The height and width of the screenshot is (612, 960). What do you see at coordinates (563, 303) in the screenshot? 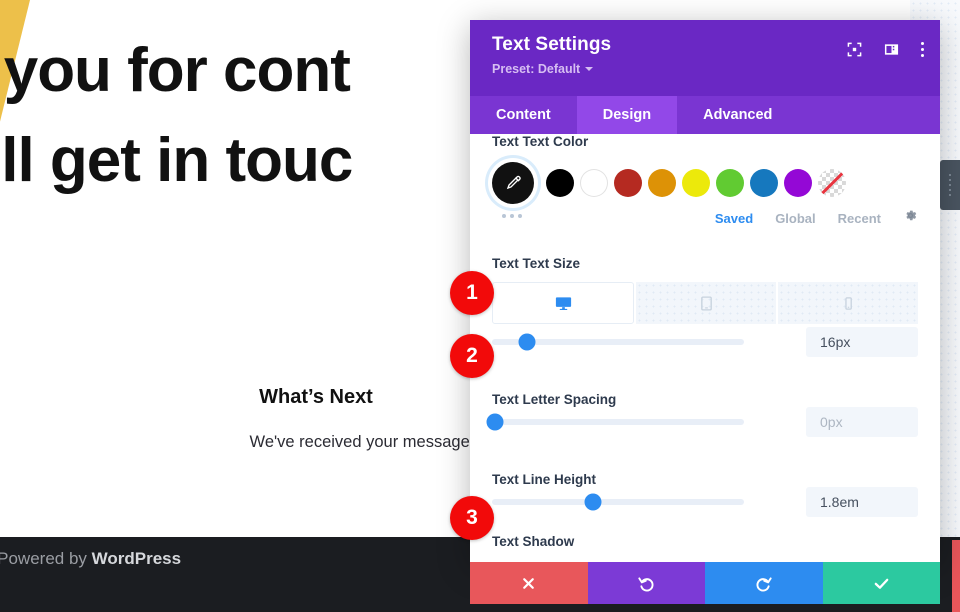
I see `desktop-icon` at bounding box center [563, 303].